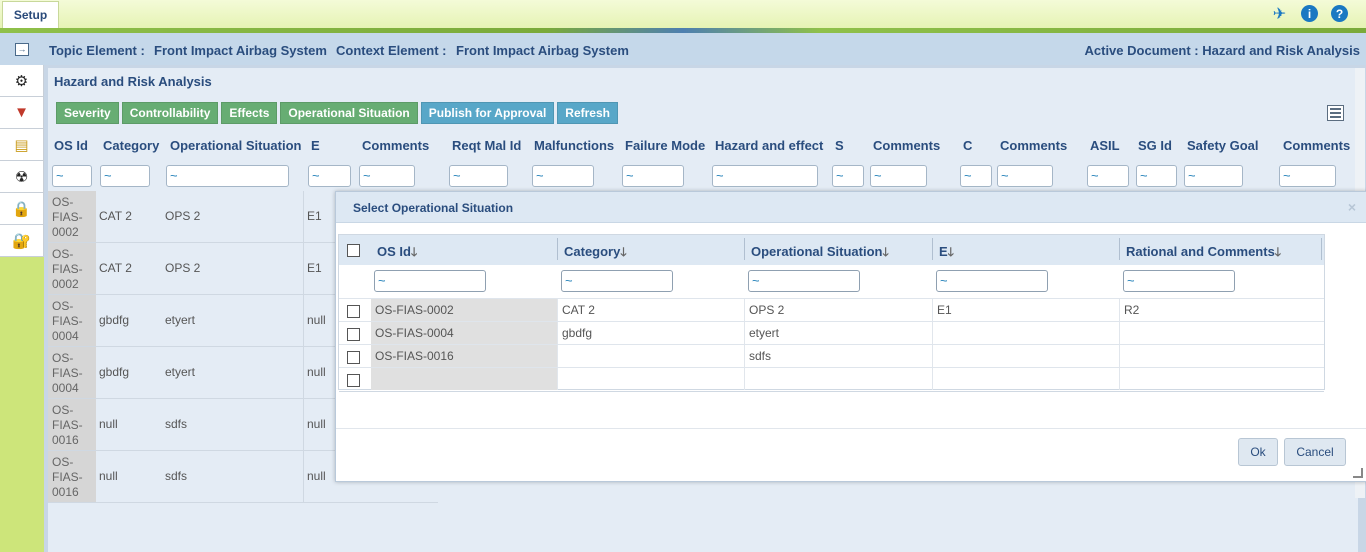 The width and height of the screenshot is (1366, 552). What do you see at coordinates (976, 176) in the screenshot?
I see `filter-c: ~` at bounding box center [976, 176].